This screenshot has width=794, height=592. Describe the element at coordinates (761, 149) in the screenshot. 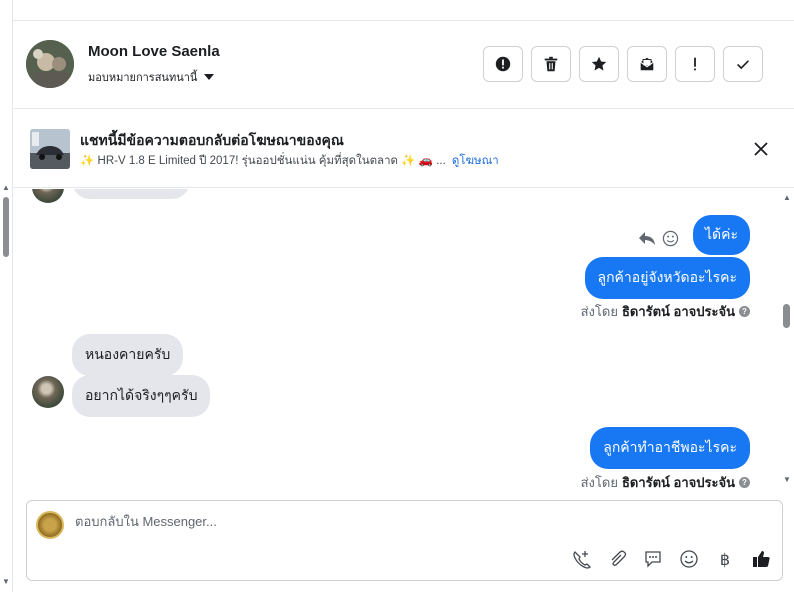

I see `close-icon` at that location.